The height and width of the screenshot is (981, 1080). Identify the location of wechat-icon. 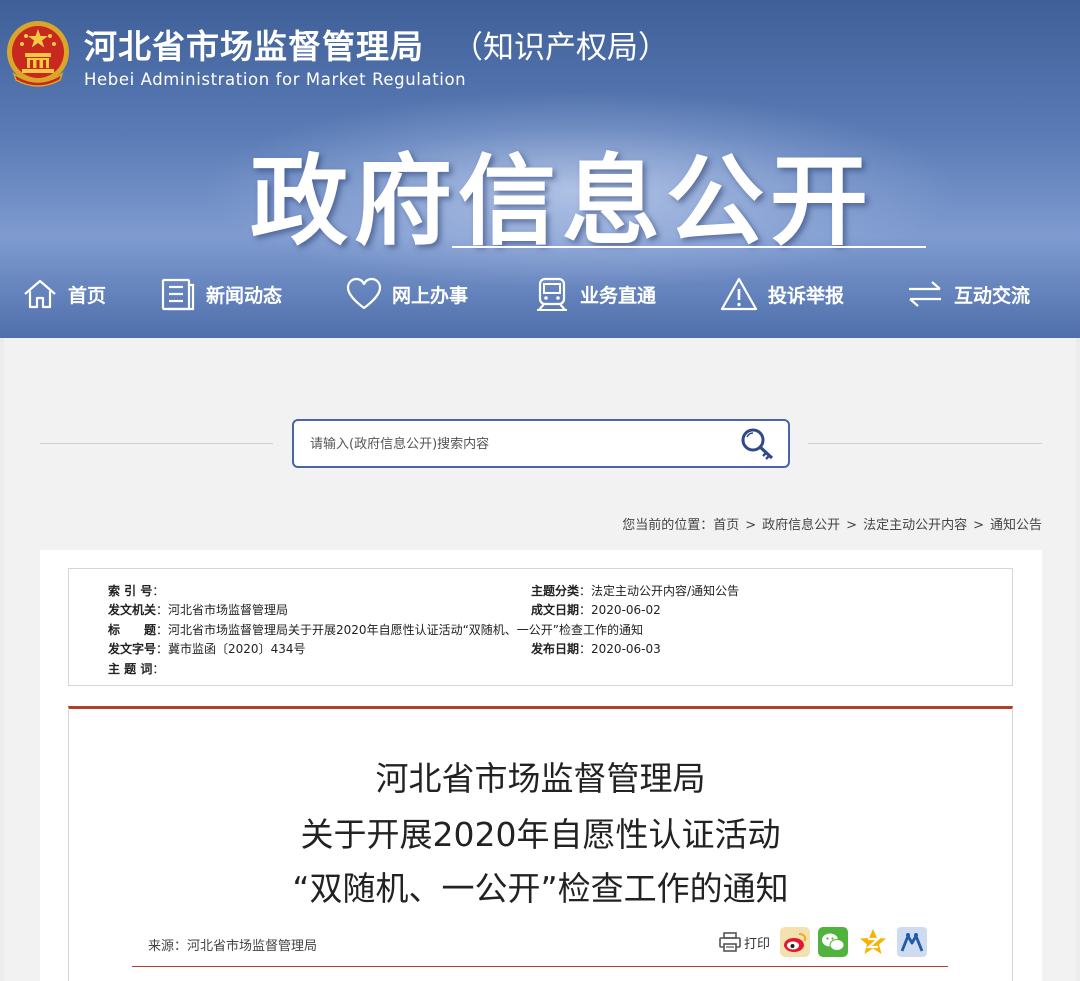
(833, 942).